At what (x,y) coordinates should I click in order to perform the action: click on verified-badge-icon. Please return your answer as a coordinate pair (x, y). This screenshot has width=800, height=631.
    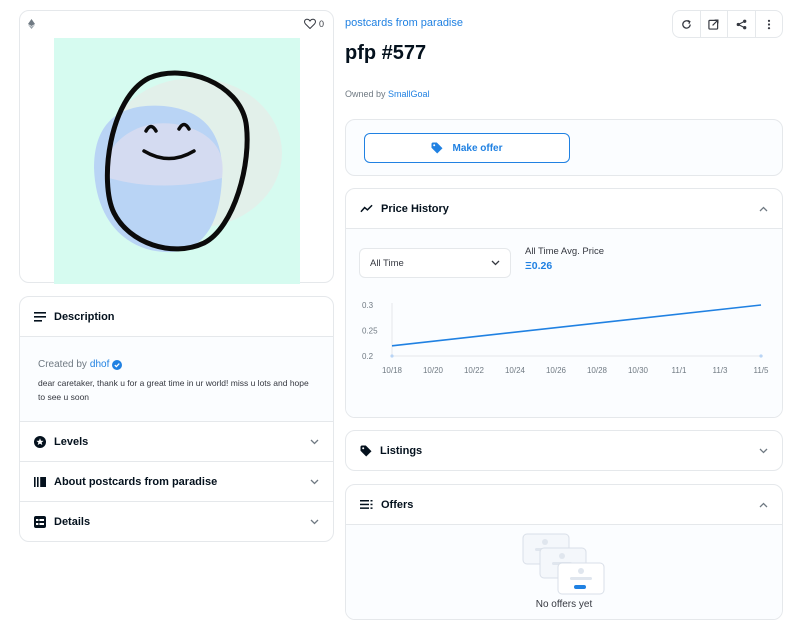
    Looking at the image, I should click on (117, 364).